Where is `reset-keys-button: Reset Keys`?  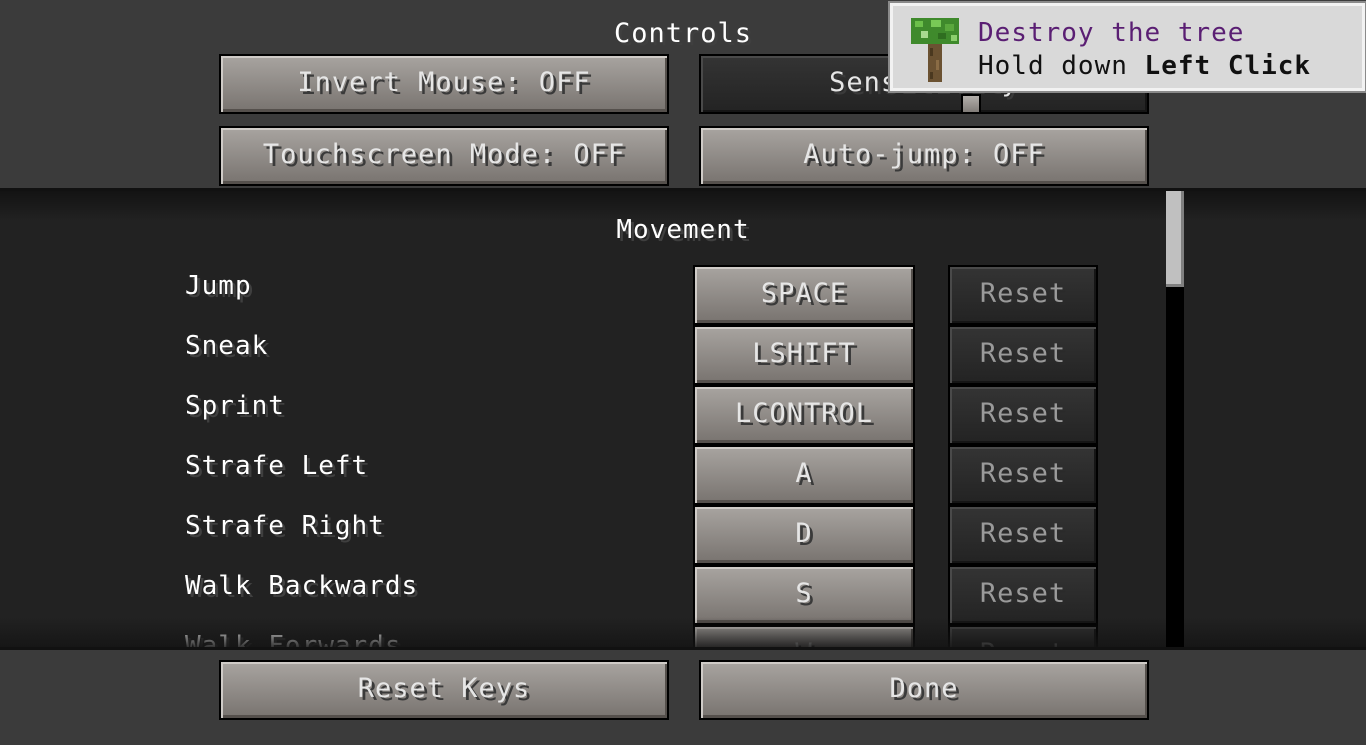
reset-keys-button: Reset Keys is located at coordinates (444, 690).